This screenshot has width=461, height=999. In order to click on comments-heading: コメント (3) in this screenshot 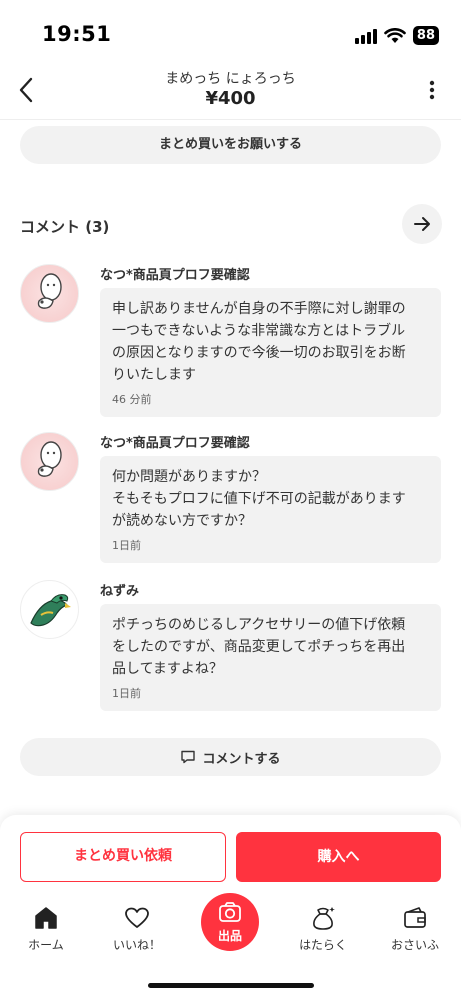, I will do `click(65, 227)`.